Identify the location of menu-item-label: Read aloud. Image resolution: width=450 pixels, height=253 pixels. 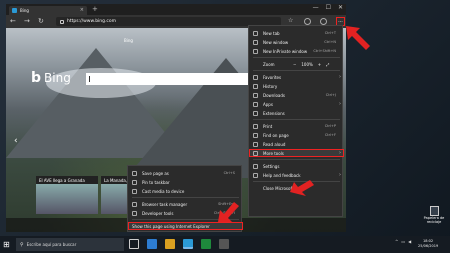
(274, 144).